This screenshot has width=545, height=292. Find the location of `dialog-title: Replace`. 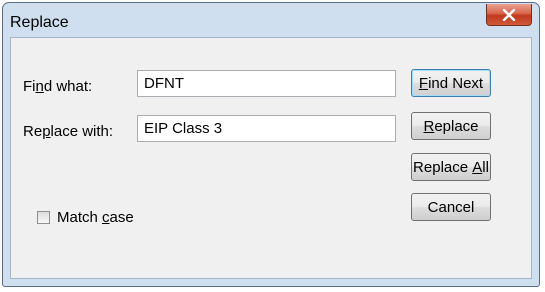

dialog-title: Replace is located at coordinates (39, 22).